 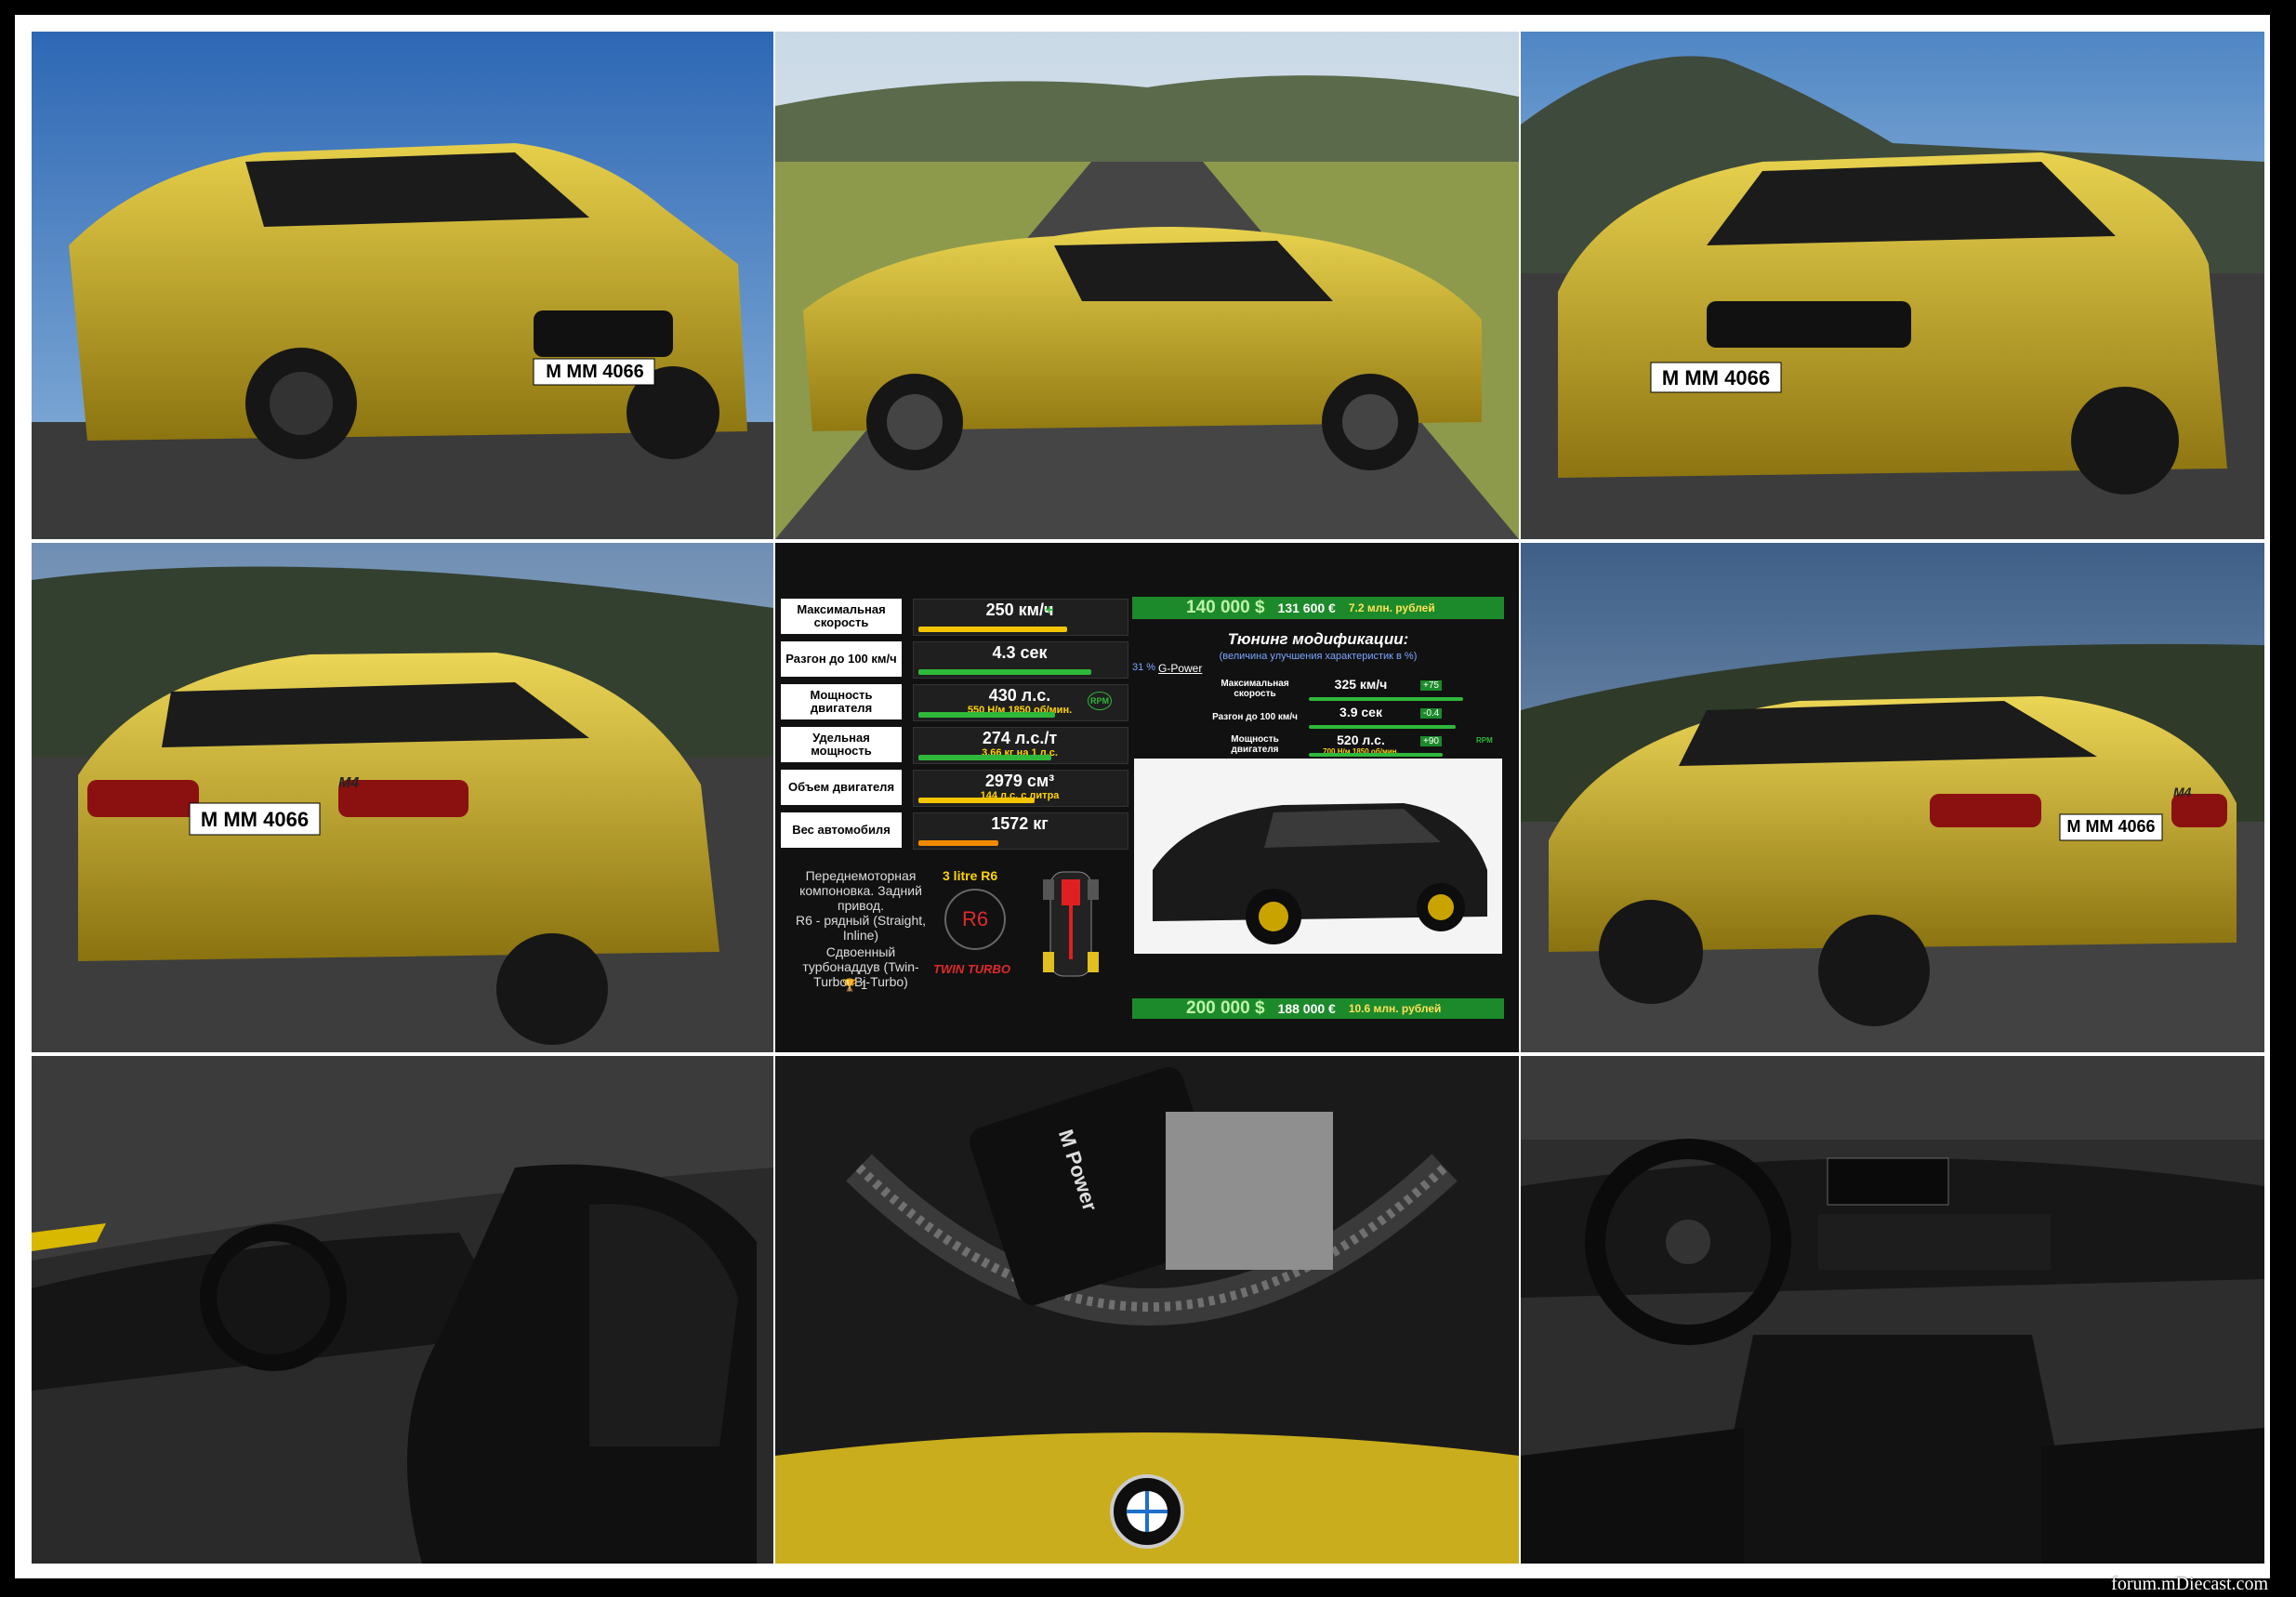 What do you see at coordinates (1361, 740) in the screenshot?
I see `tuning-value: 520 л.с.` at bounding box center [1361, 740].